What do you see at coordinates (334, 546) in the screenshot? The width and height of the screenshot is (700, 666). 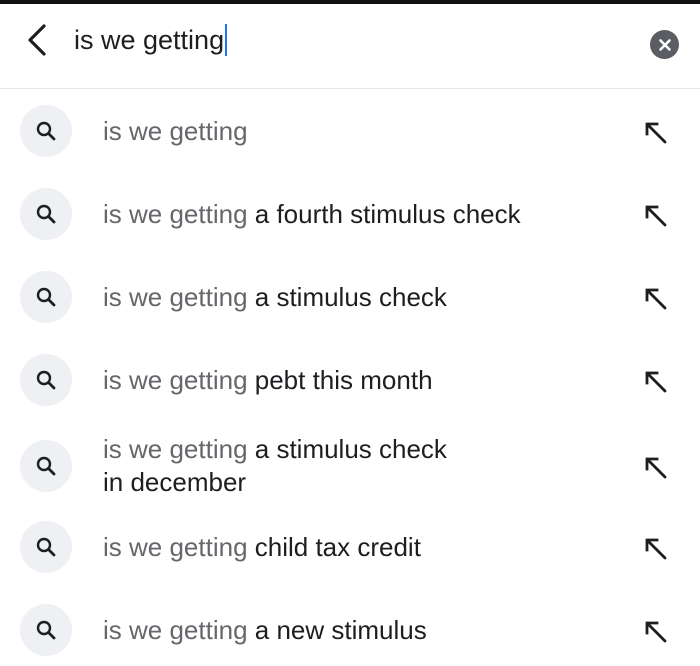 I see `suggestion-completion: child tax credit` at bounding box center [334, 546].